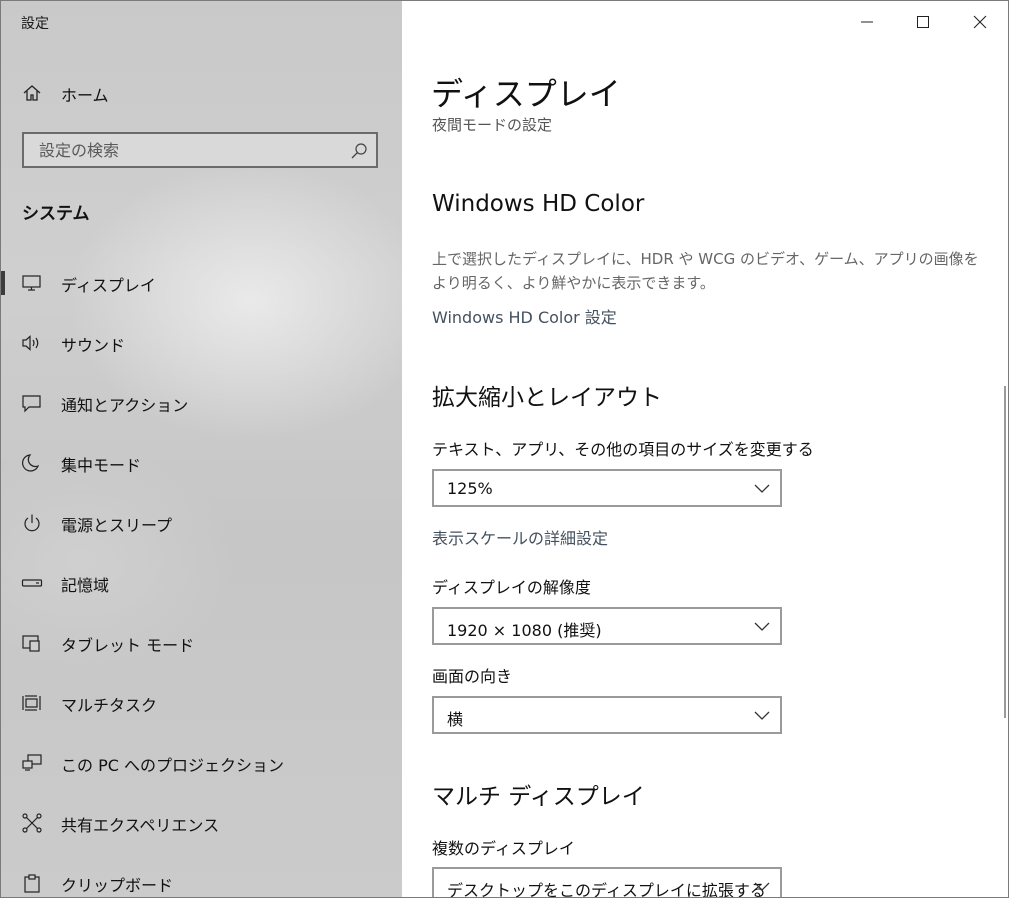 The image size is (1009, 898). Describe the element at coordinates (56, 214) in the screenshot. I see `section-heading: システム` at that location.